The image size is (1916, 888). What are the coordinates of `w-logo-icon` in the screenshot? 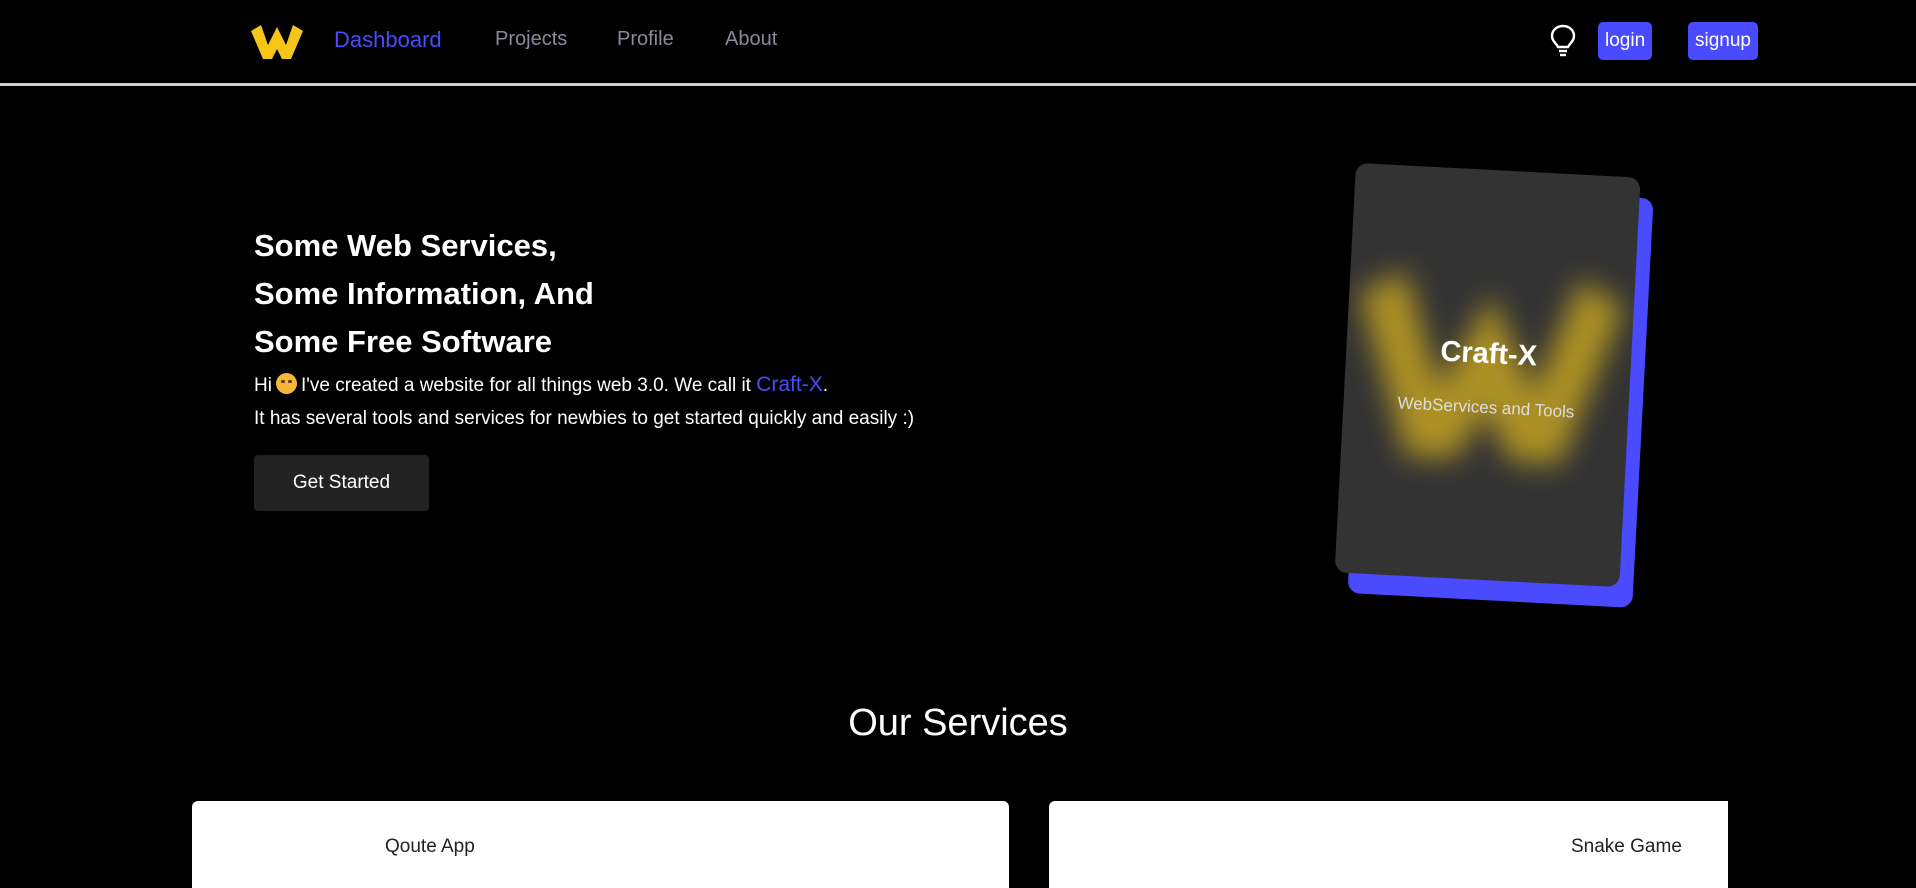 It's located at (277, 42).